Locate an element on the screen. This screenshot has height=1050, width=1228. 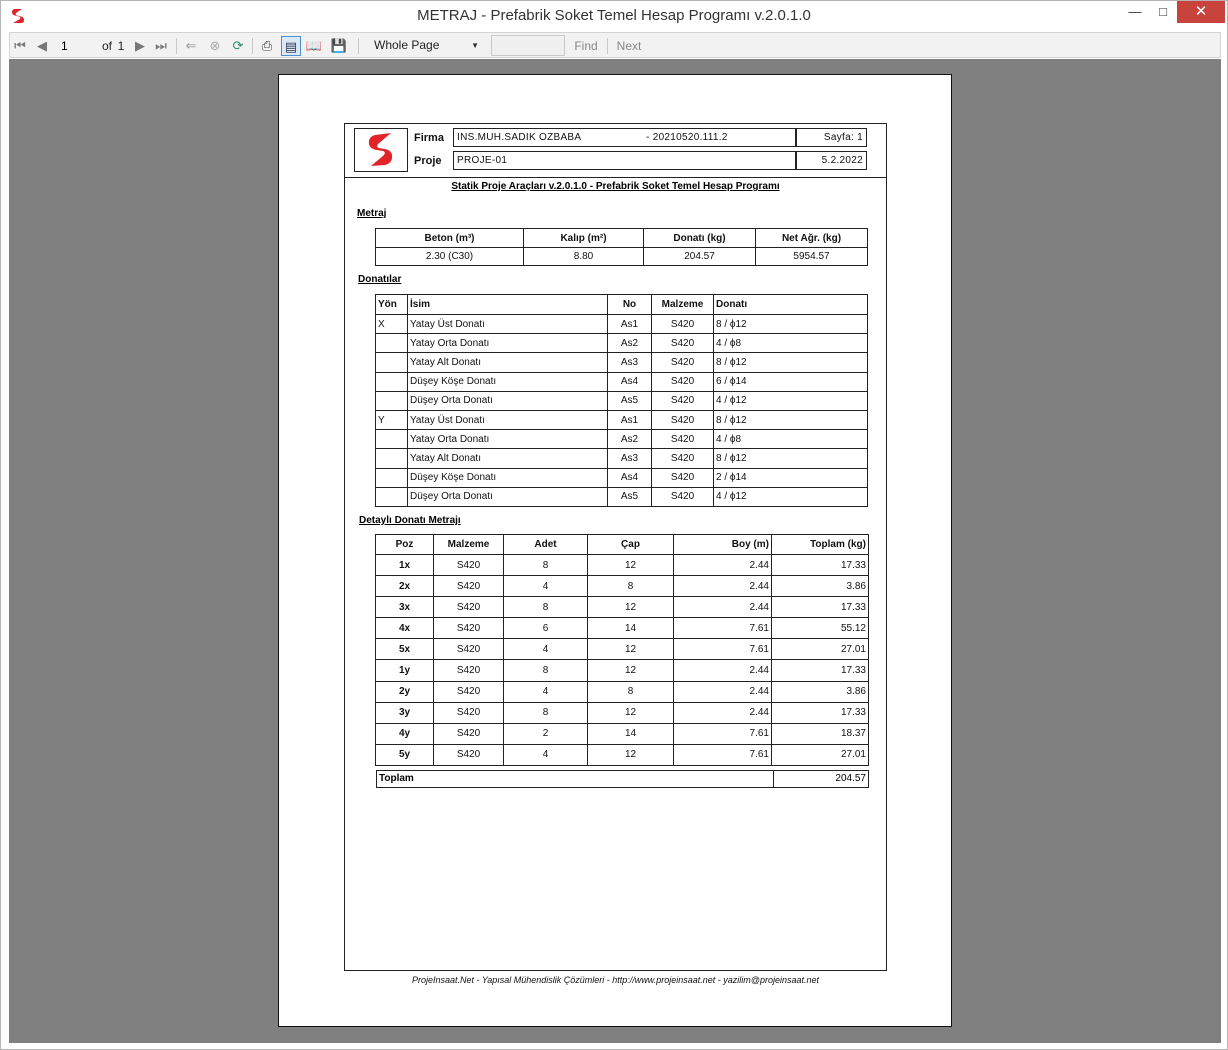
detay-header: Çap is located at coordinates (630, 544).